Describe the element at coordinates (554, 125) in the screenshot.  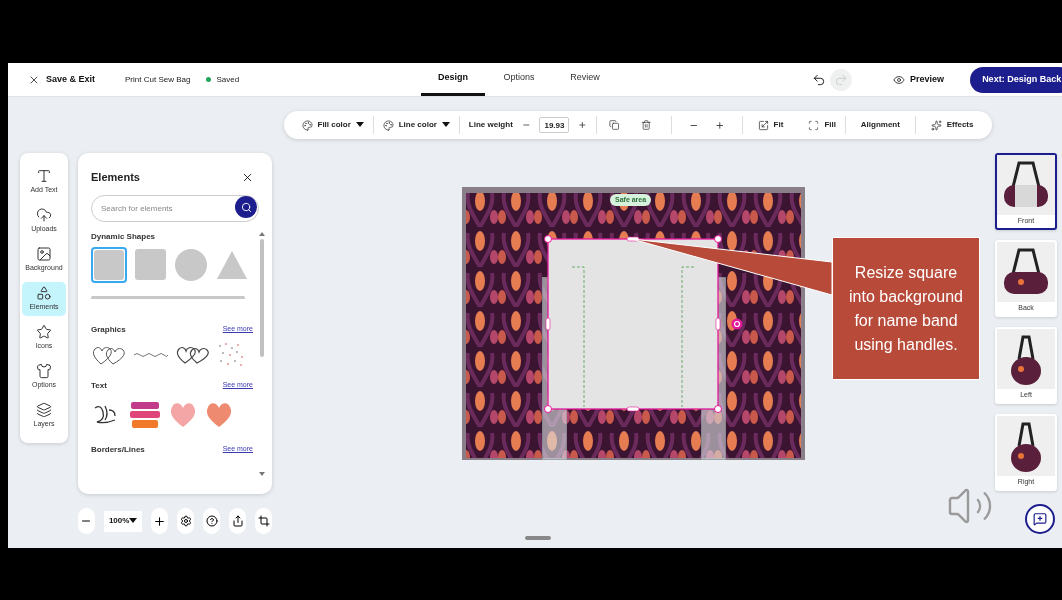
I see `line-weight-field: 19.93` at that location.